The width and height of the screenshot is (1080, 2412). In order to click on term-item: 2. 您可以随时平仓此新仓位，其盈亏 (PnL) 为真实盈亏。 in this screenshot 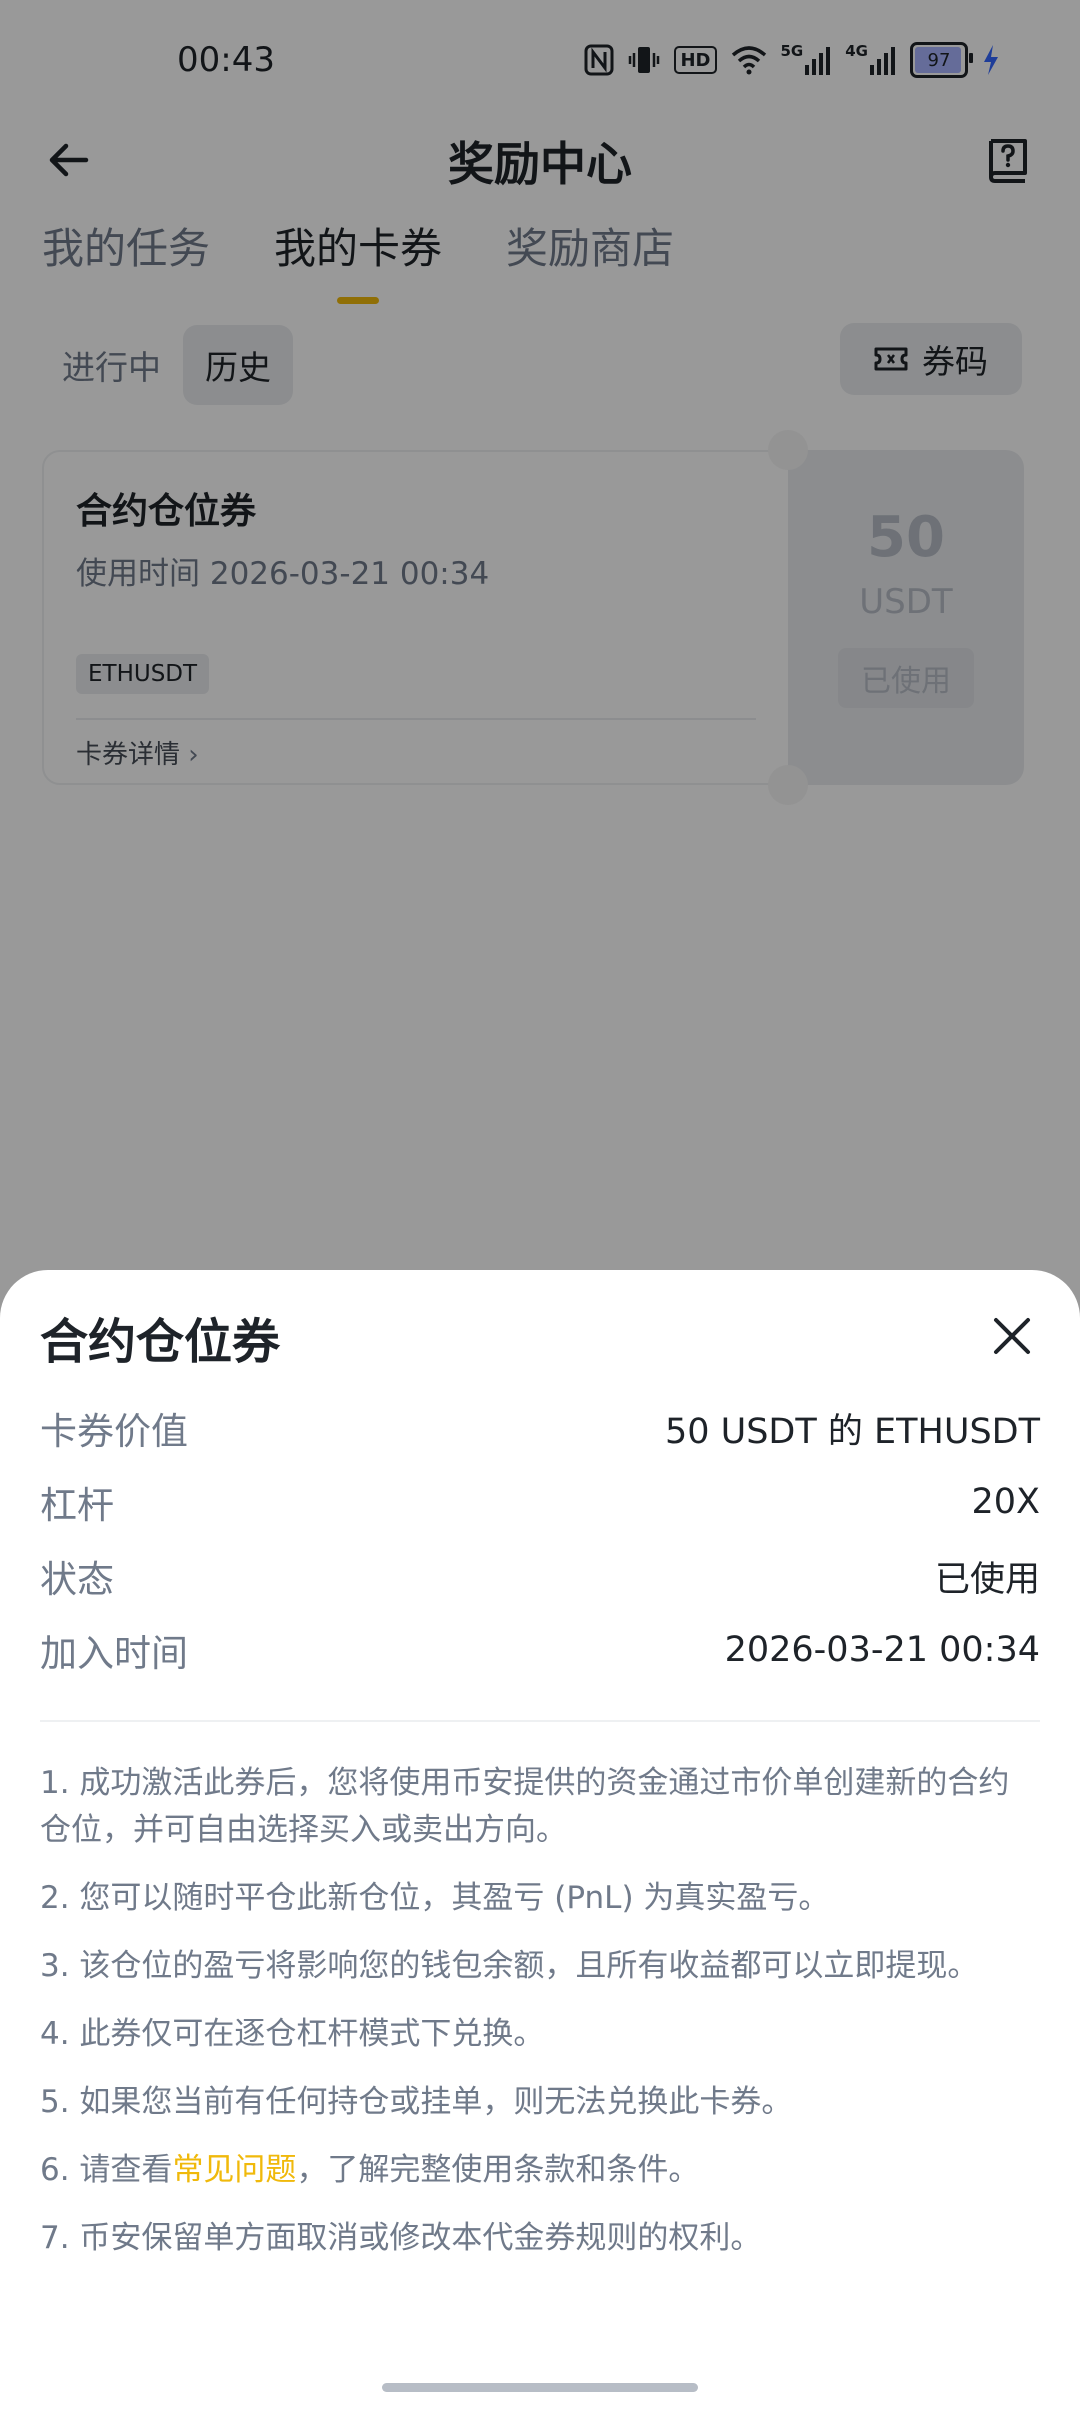, I will do `click(435, 1898)`.